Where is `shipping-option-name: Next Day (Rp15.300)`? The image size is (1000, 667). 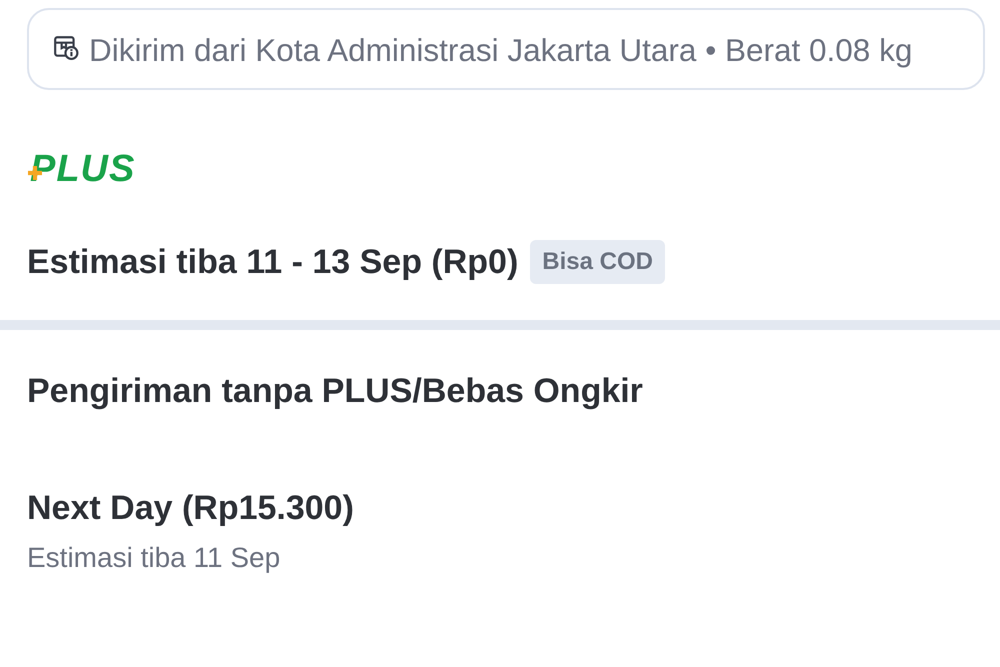
shipping-option-name: Next Day (Rp15.300) is located at coordinates (191, 508).